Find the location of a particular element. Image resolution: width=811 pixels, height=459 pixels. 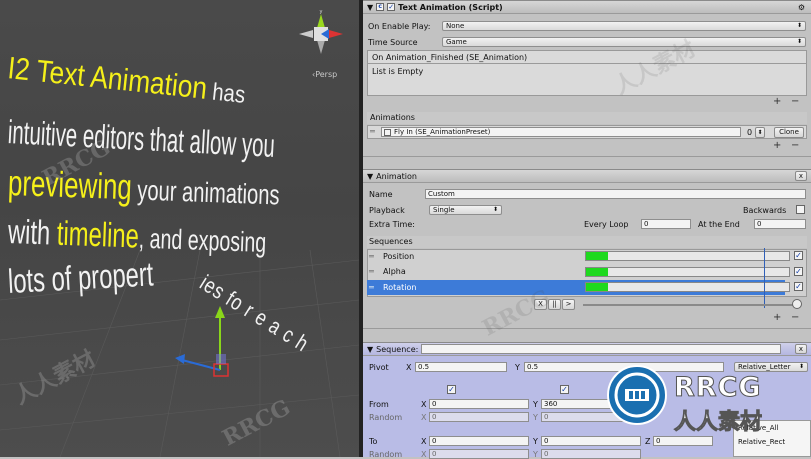

svg-text: y is located at coordinates (321, 12).